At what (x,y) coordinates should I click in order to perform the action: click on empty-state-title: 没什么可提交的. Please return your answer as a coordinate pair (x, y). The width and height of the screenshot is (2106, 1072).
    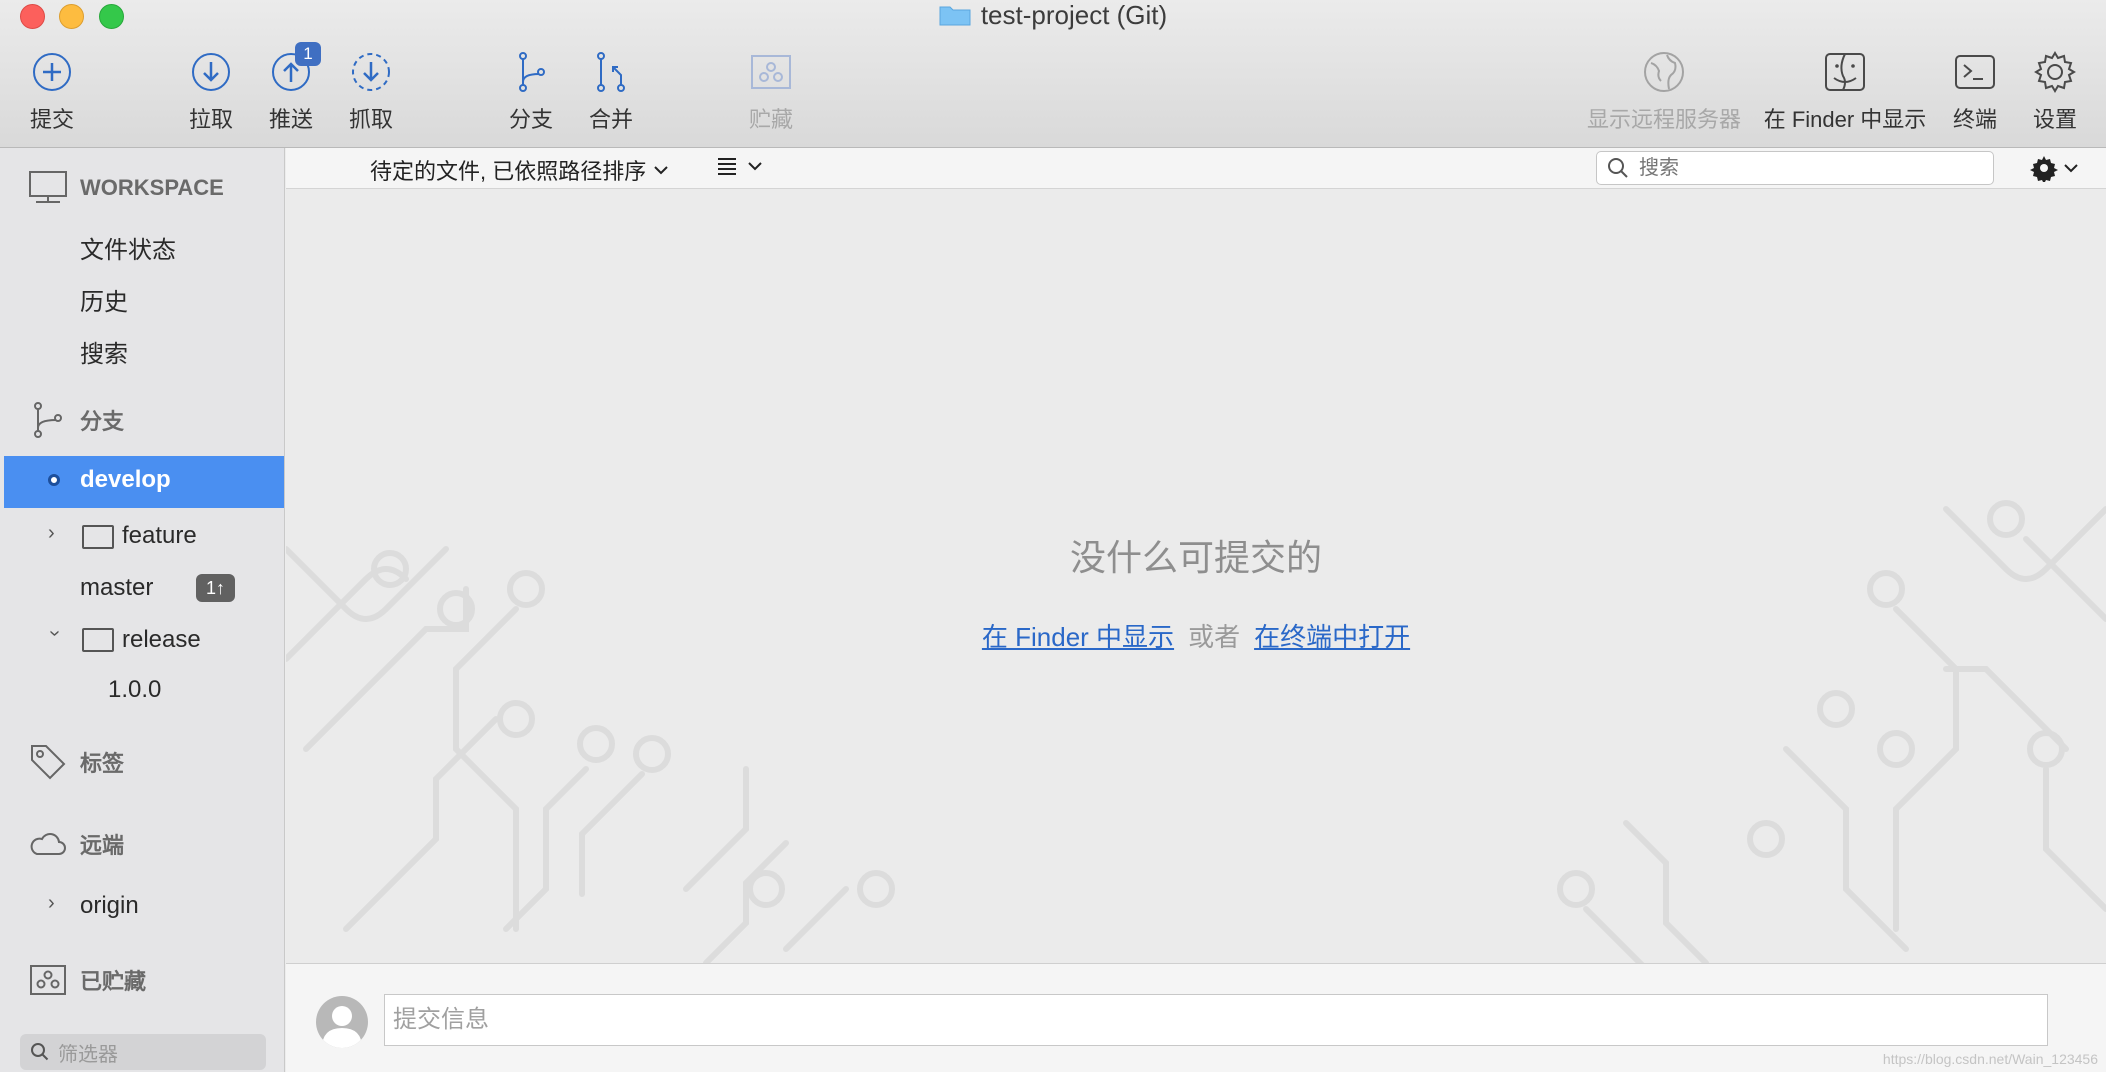
    Looking at the image, I should click on (1195, 557).